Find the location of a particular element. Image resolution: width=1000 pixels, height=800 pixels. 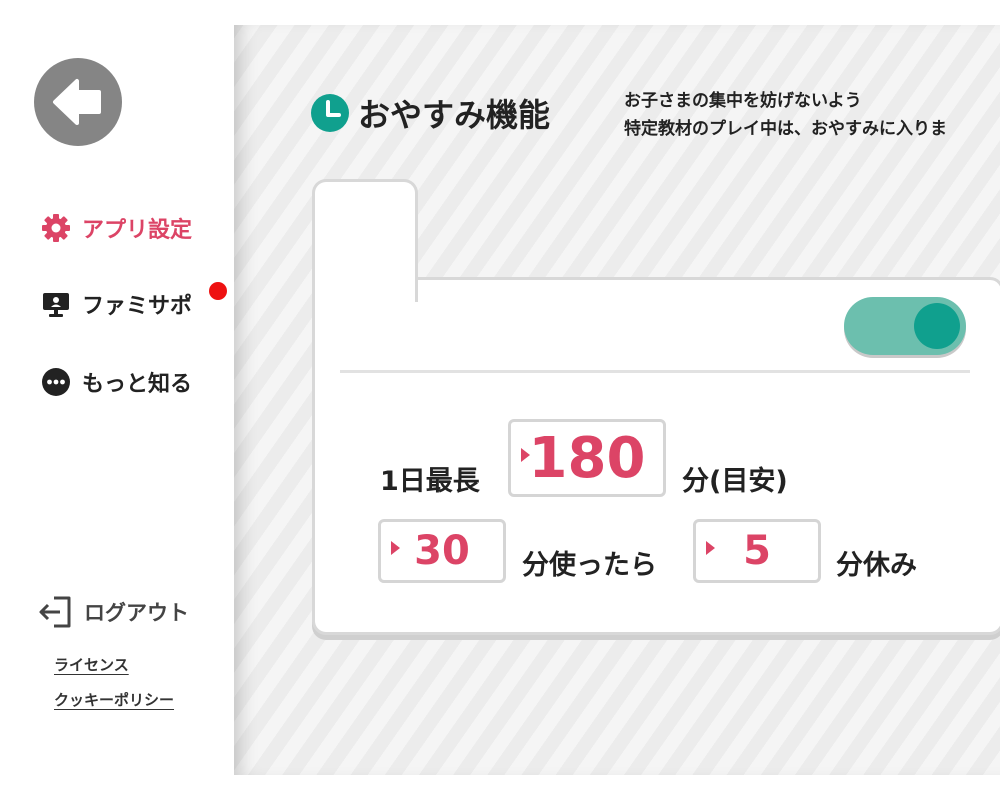

play-duration-value: 30 is located at coordinates (442, 551).